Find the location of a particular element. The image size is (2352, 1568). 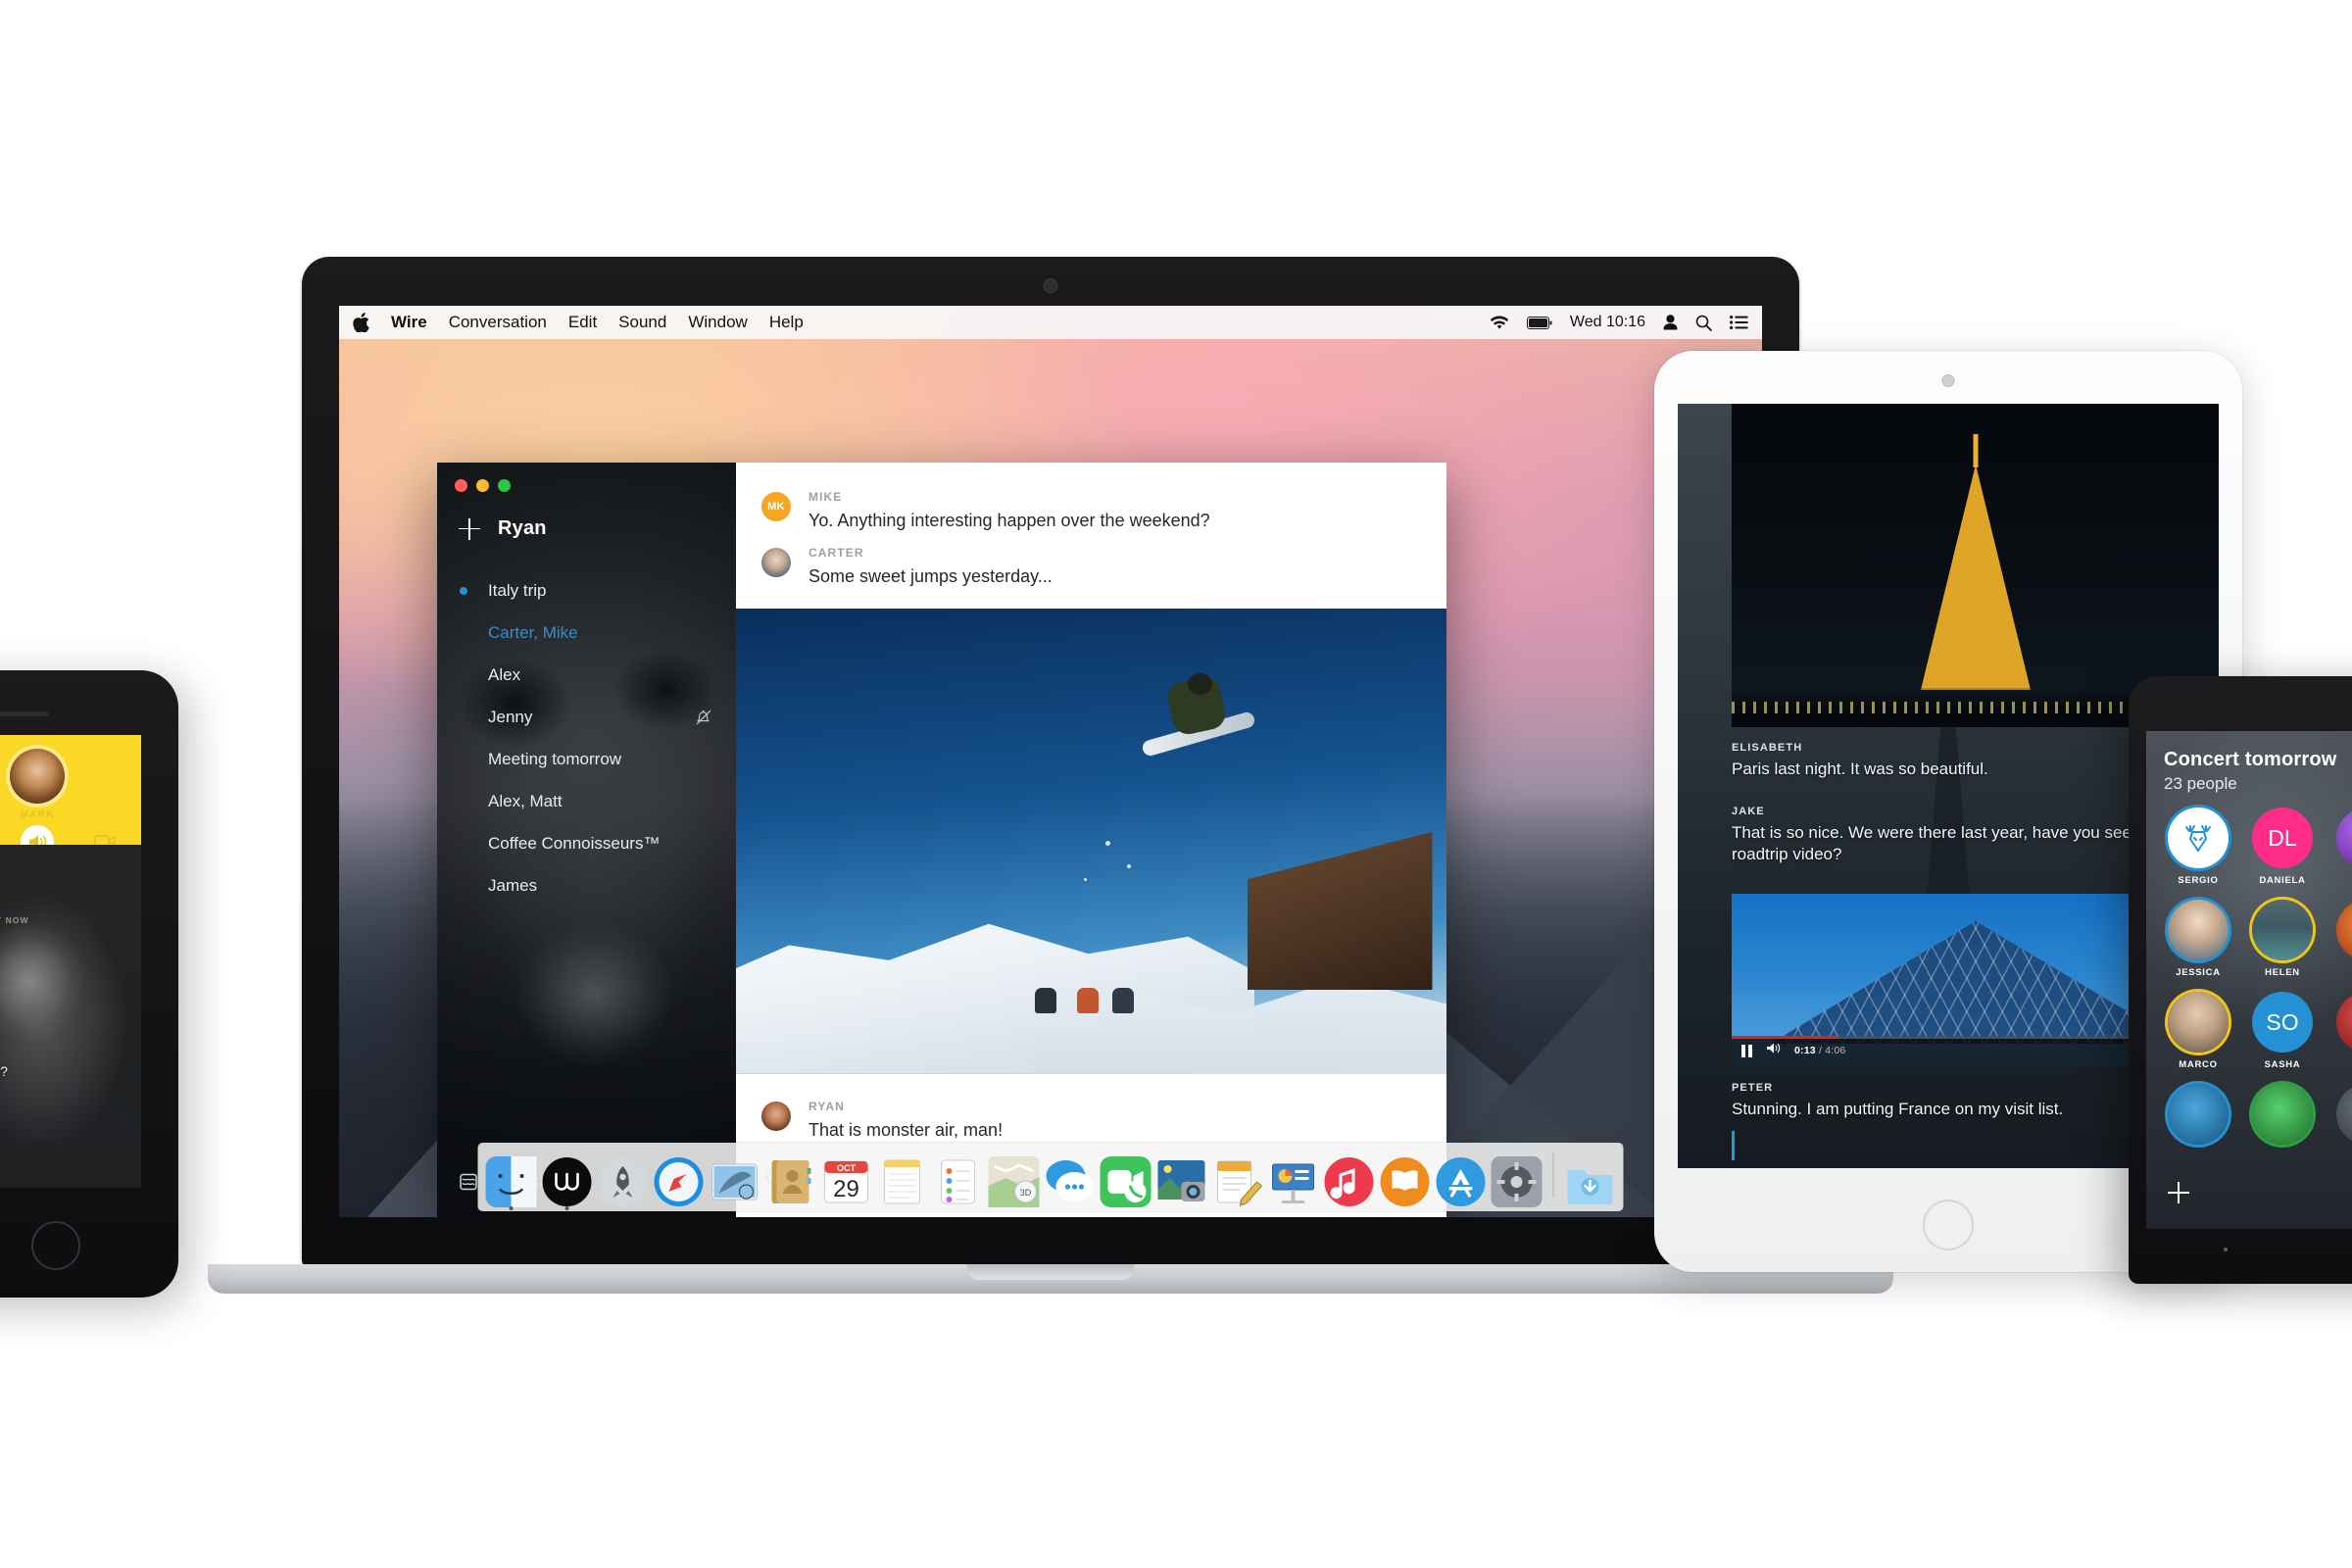

wifi-icon is located at coordinates (1499, 322).